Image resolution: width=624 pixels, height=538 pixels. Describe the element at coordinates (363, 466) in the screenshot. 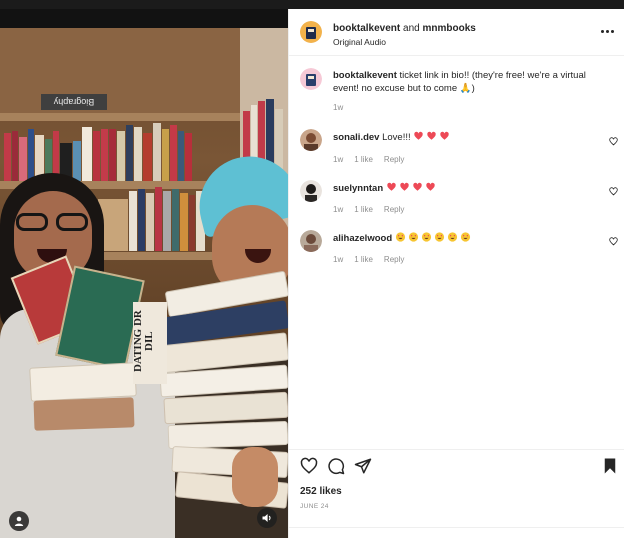

I see `share-icon` at that location.